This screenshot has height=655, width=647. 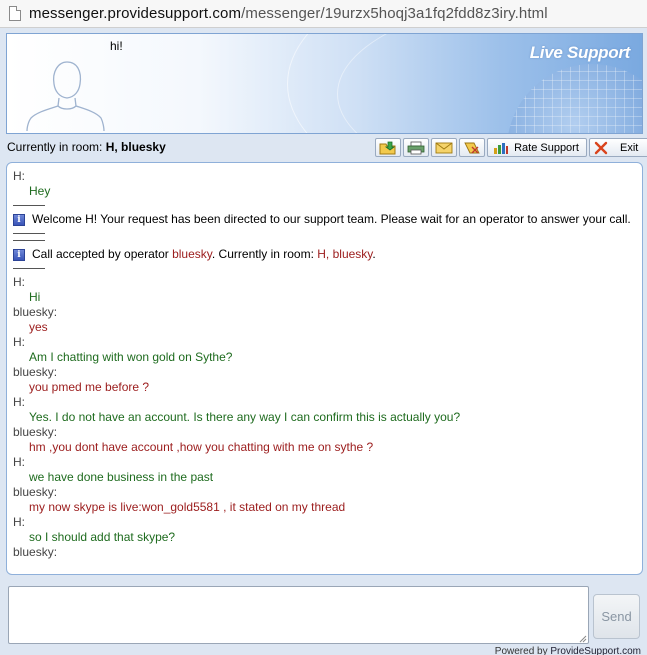 What do you see at coordinates (116, 46) in the screenshot?
I see `greeting-text: hi!` at bounding box center [116, 46].